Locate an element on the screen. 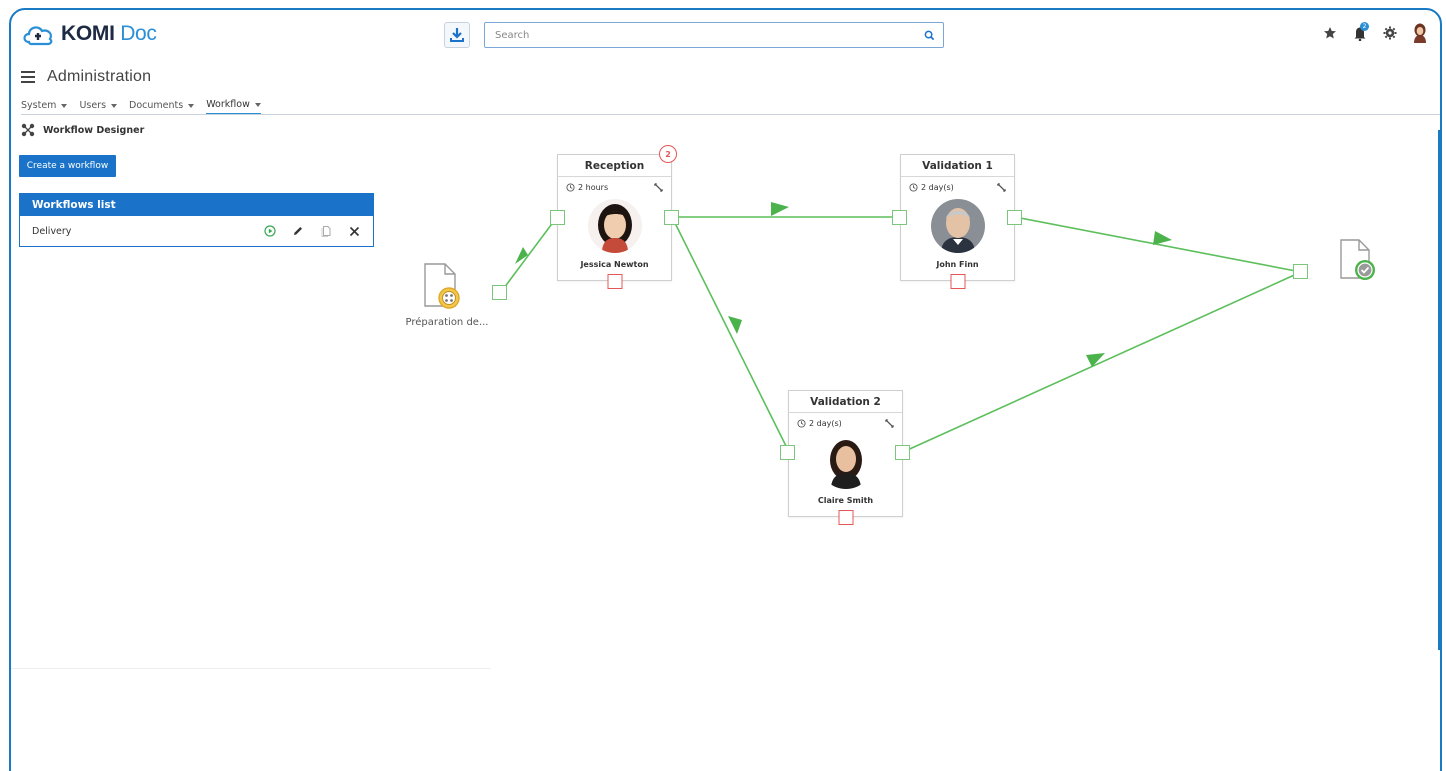 This screenshot has height=771, width=1446. download-icon is located at coordinates (457, 35).